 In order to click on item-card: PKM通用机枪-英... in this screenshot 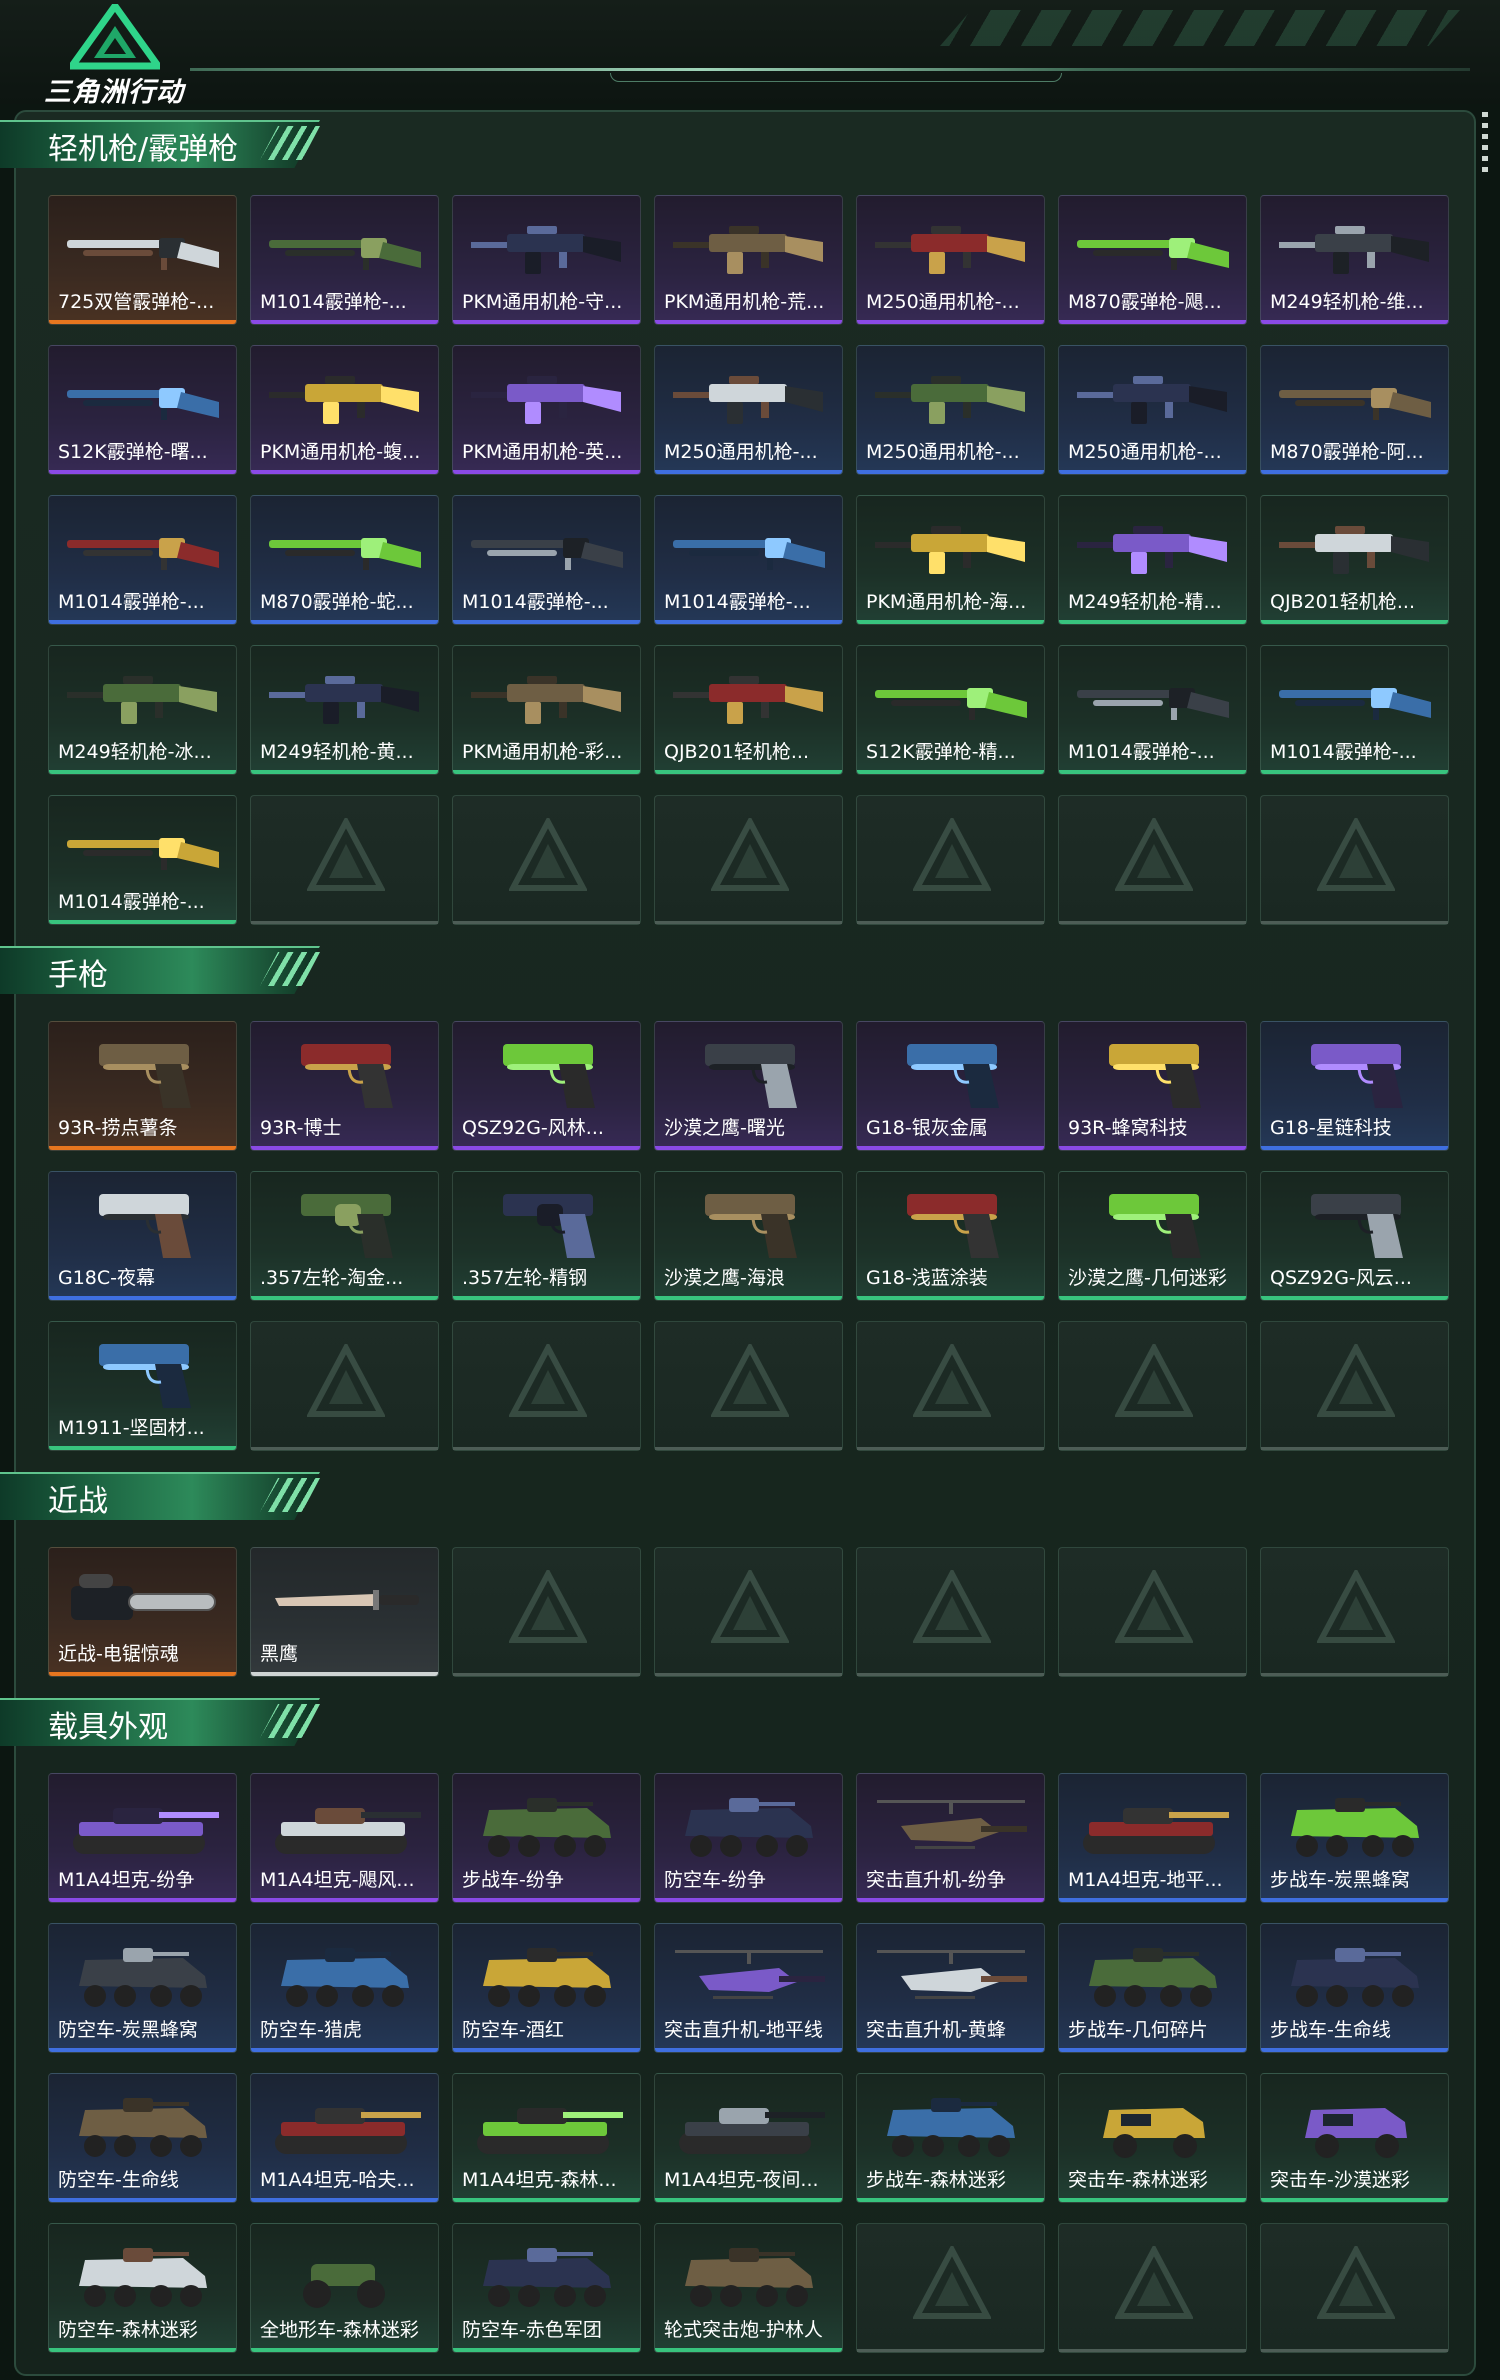, I will do `click(546, 410)`.